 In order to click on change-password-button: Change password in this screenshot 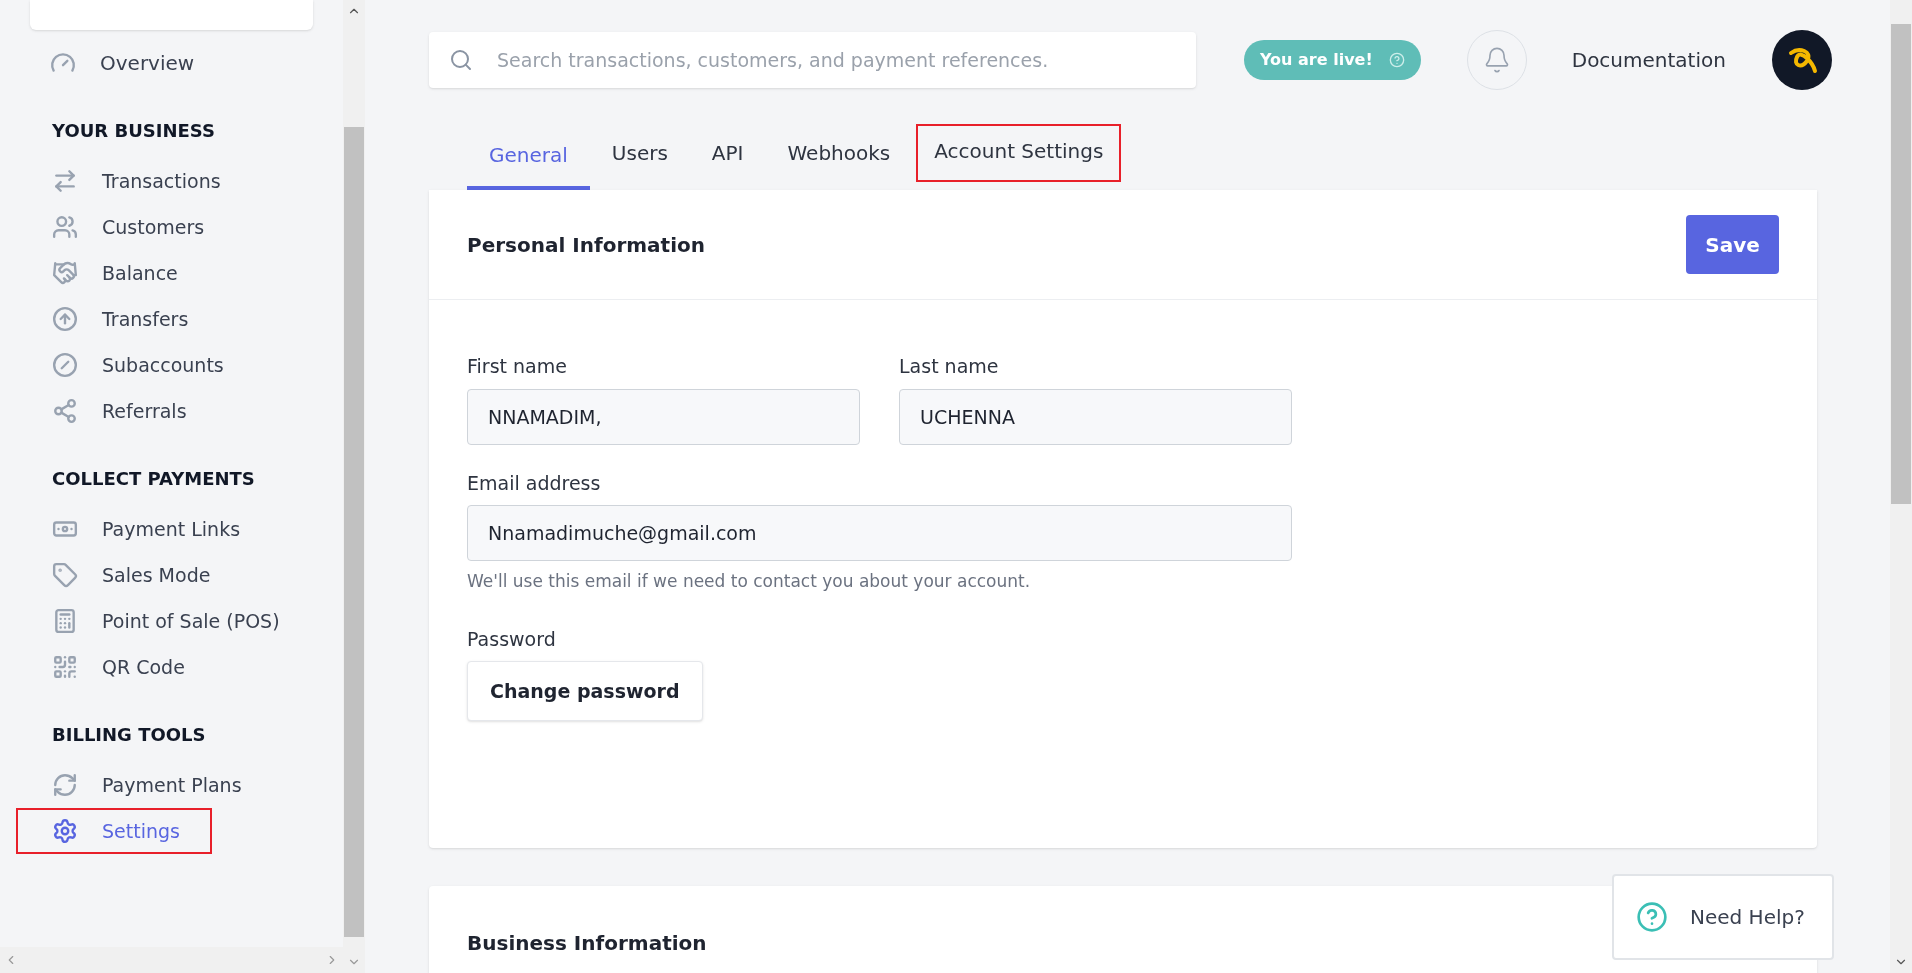, I will do `click(585, 691)`.